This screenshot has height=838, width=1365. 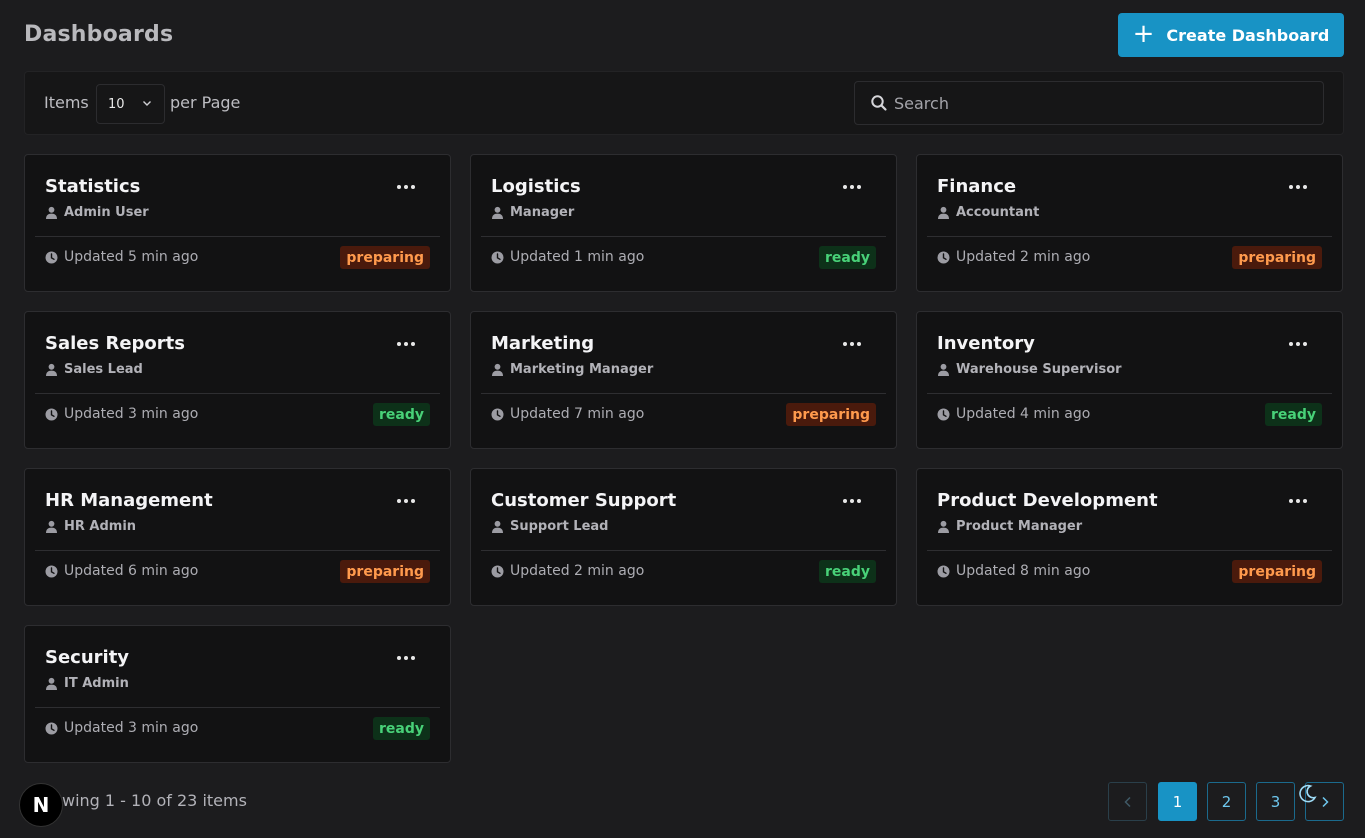 I want to click on pagination-summary: wing 1 - 10 of 23 items, so click(x=154, y=800).